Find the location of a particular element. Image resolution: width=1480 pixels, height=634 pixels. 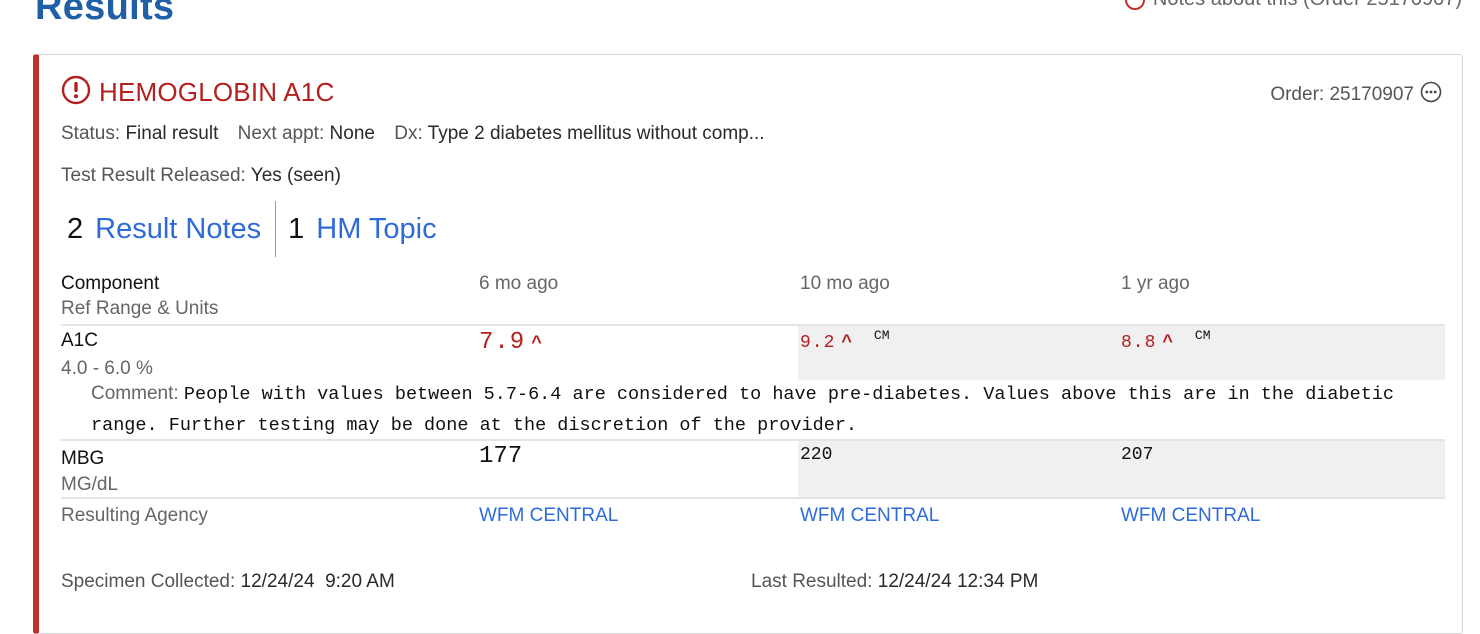

tab-hm-topic: 1 HM Topic is located at coordinates (369, 229).